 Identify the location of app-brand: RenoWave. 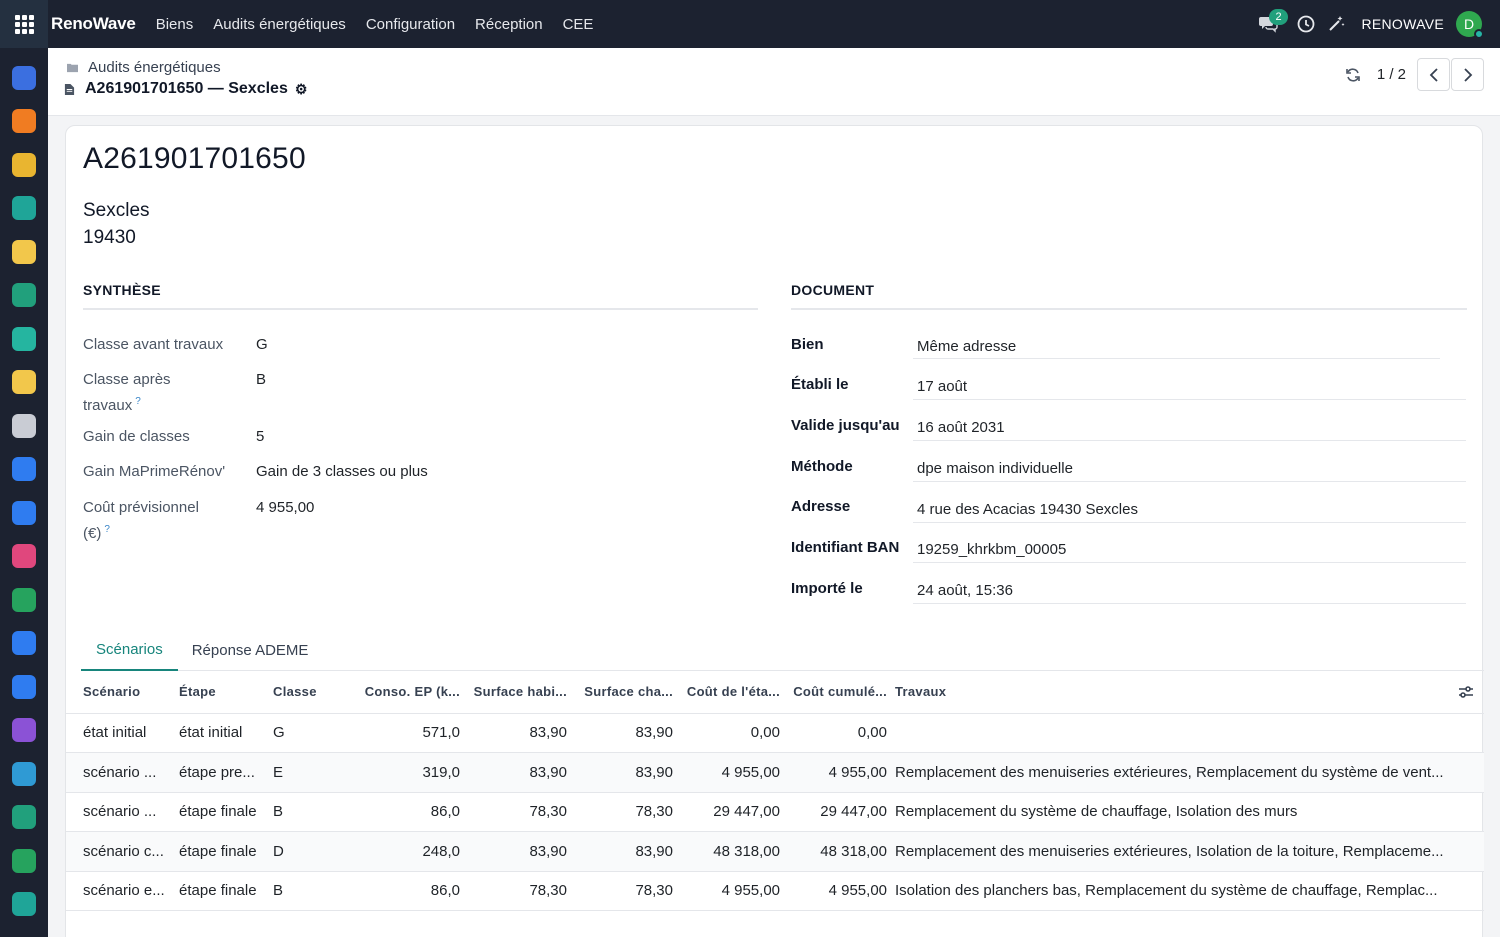
(93, 24).